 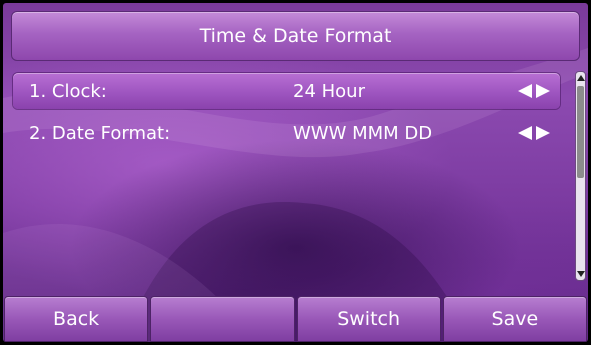 I want to click on menu-item-value: 24 Hour, so click(x=329, y=91).